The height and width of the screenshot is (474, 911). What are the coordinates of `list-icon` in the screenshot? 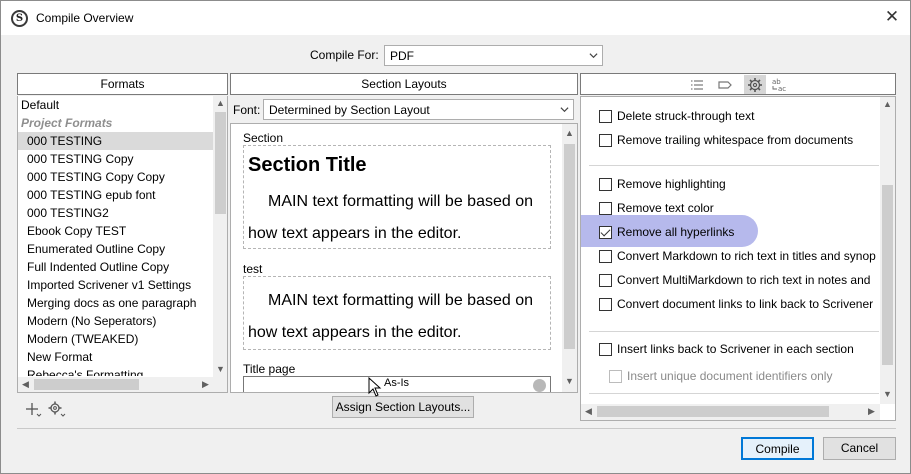 It's located at (697, 85).